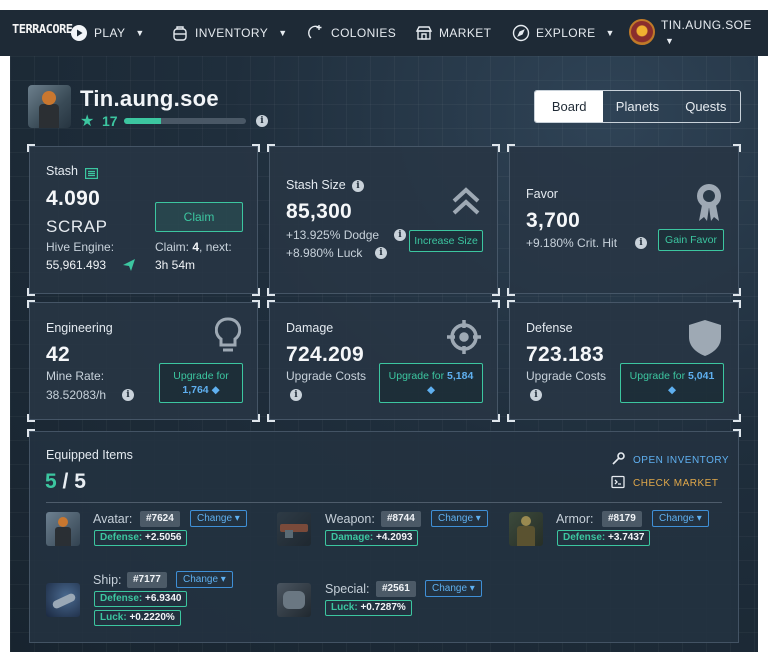 This screenshot has height=652, width=768. I want to click on nav-inventory-label: INVENTORY, so click(232, 33).